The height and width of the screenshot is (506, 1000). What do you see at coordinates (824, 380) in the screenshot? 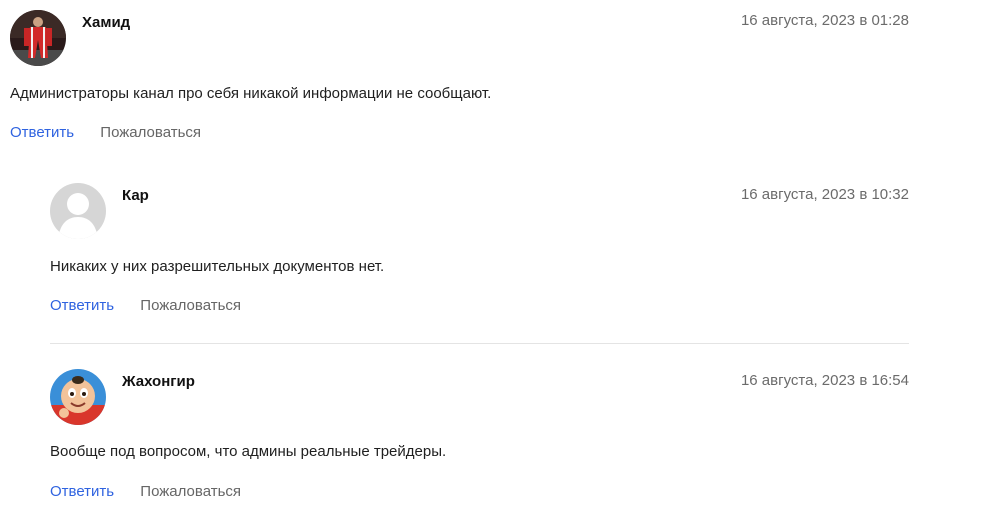
I see `comment-date: 16 августа, 2023 в 16:54` at bounding box center [824, 380].